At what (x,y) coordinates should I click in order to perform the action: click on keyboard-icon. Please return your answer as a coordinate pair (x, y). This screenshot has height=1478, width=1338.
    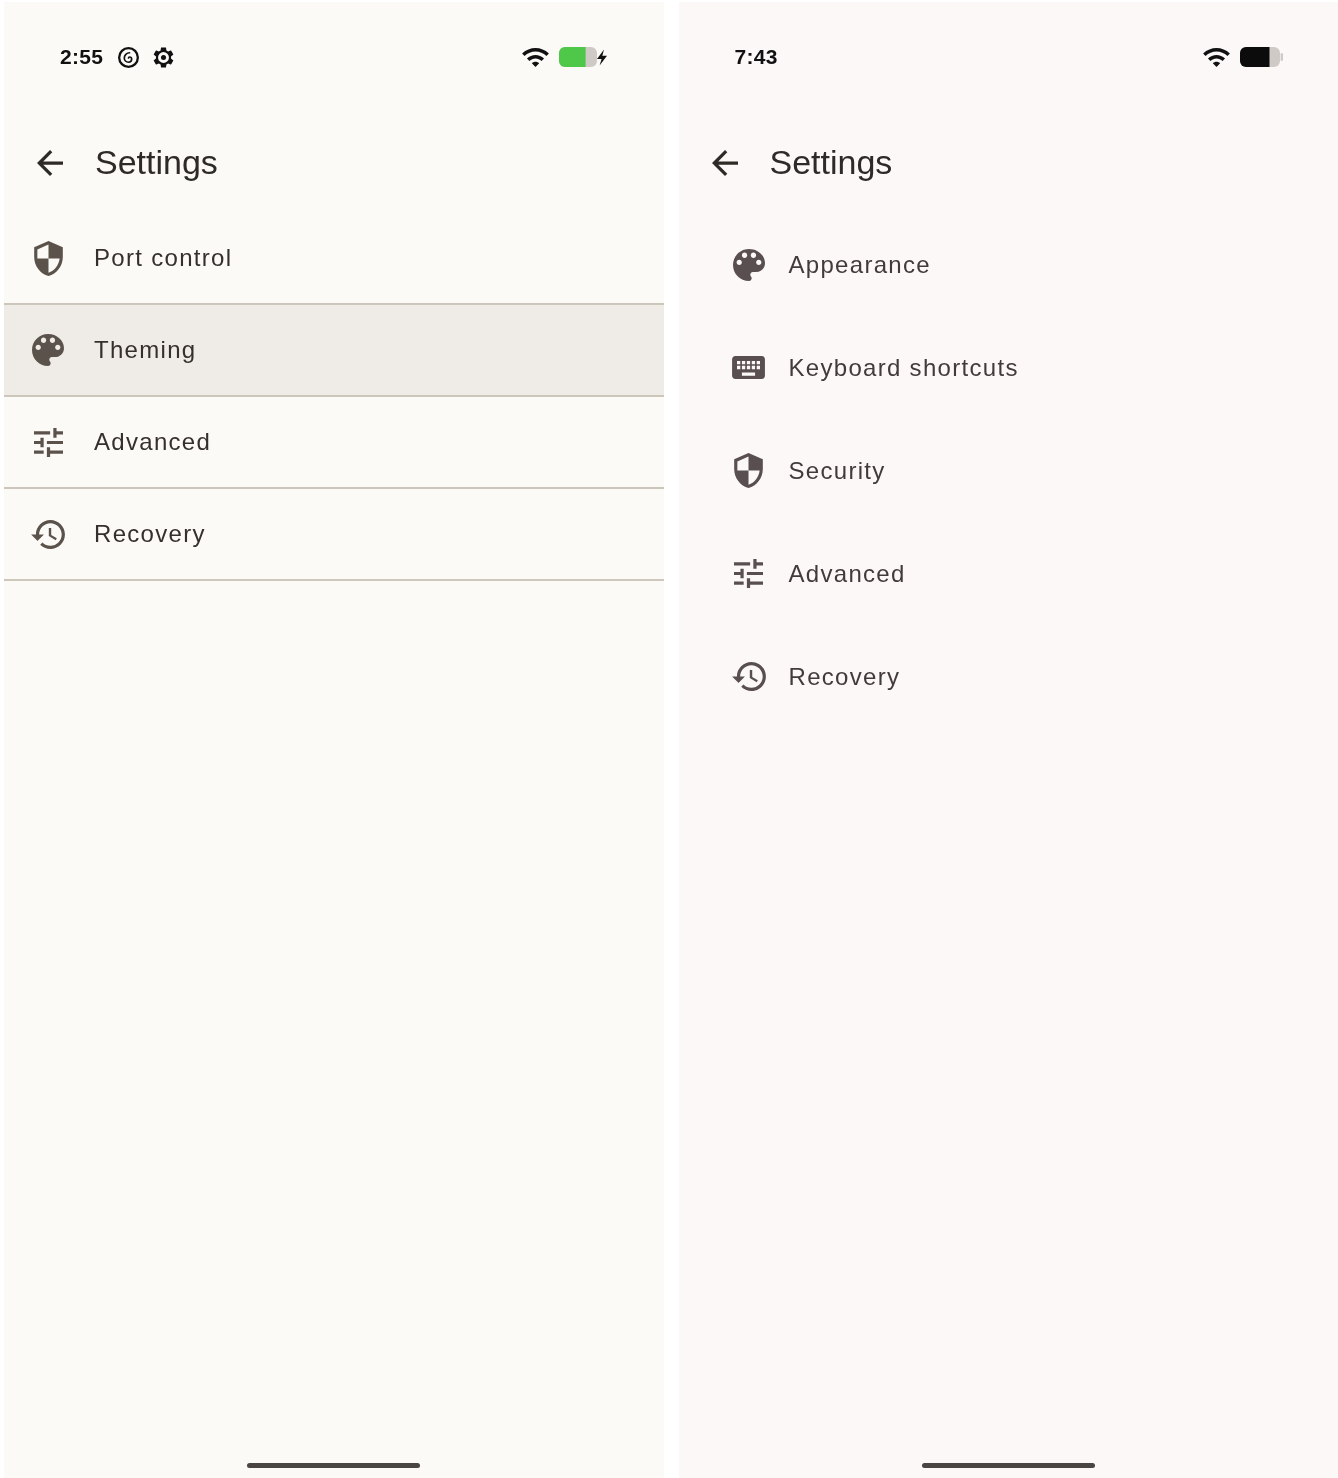
    Looking at the image, I should click on (748, 367).